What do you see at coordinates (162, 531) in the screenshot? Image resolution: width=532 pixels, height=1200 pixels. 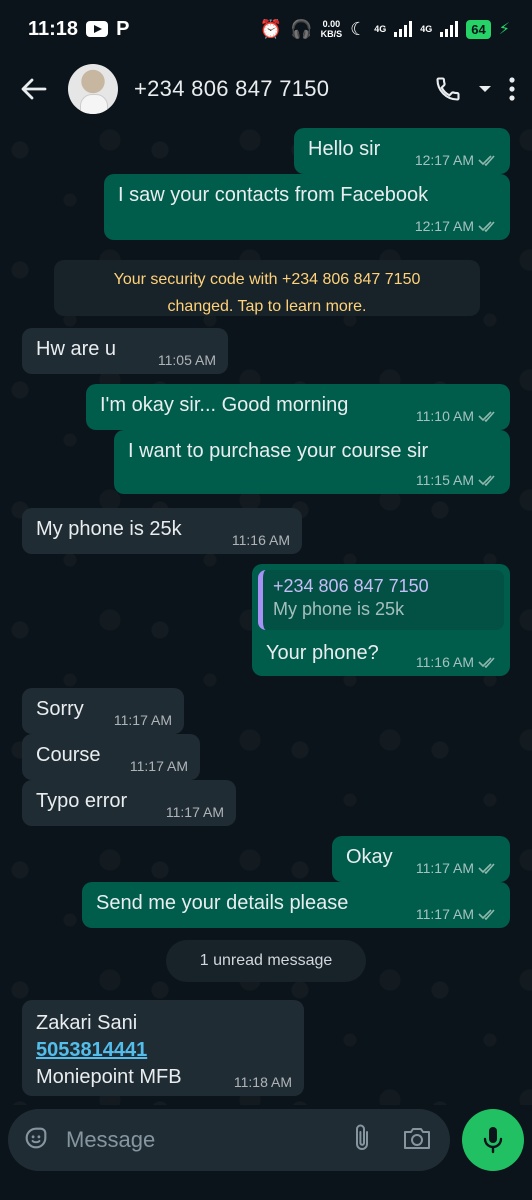 I see `message-bubble-incoming: My phone is 25k 11:16 AM` at bounding box center [162, 531].